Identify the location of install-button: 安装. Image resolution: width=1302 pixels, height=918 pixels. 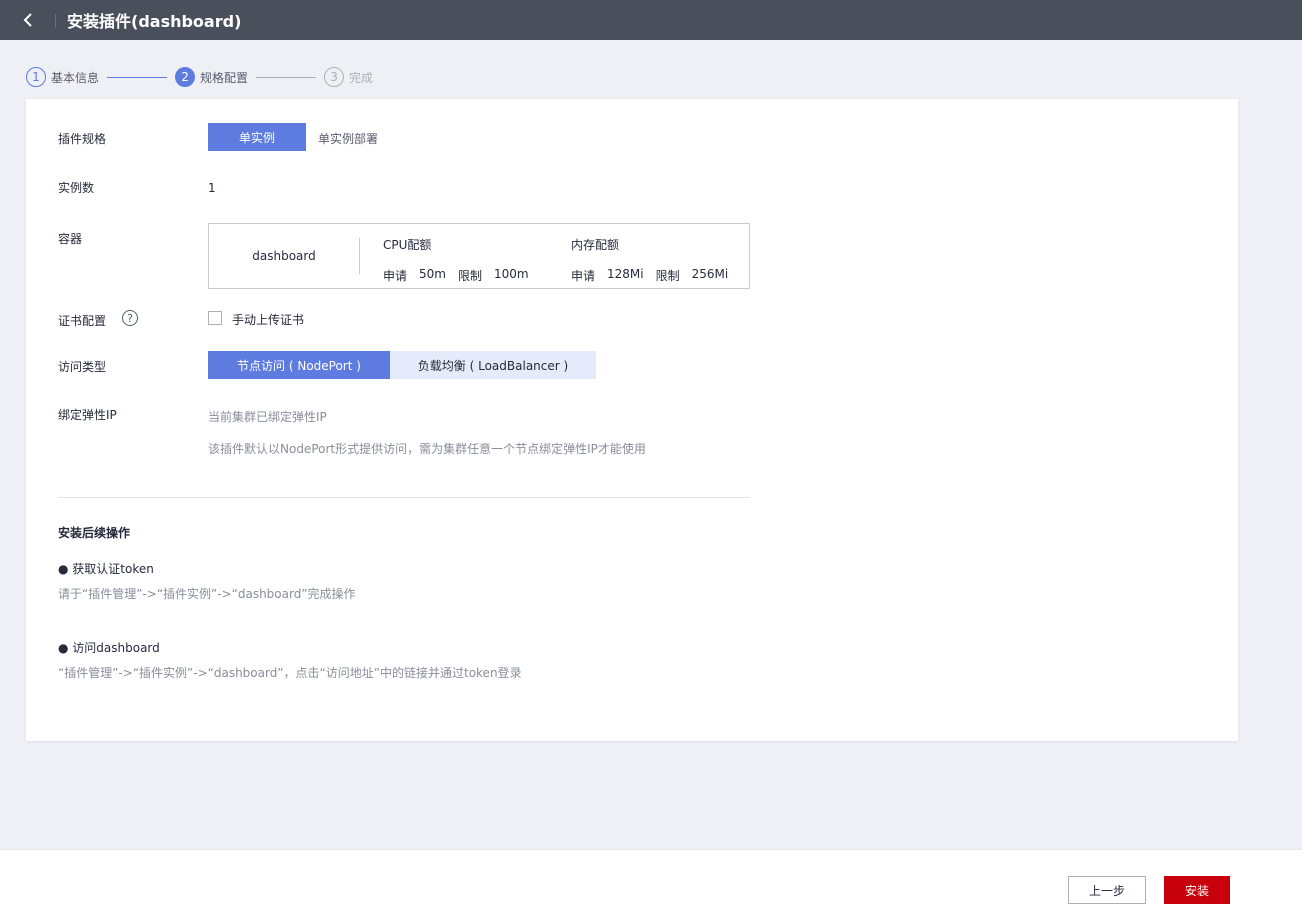
(1197, 890).